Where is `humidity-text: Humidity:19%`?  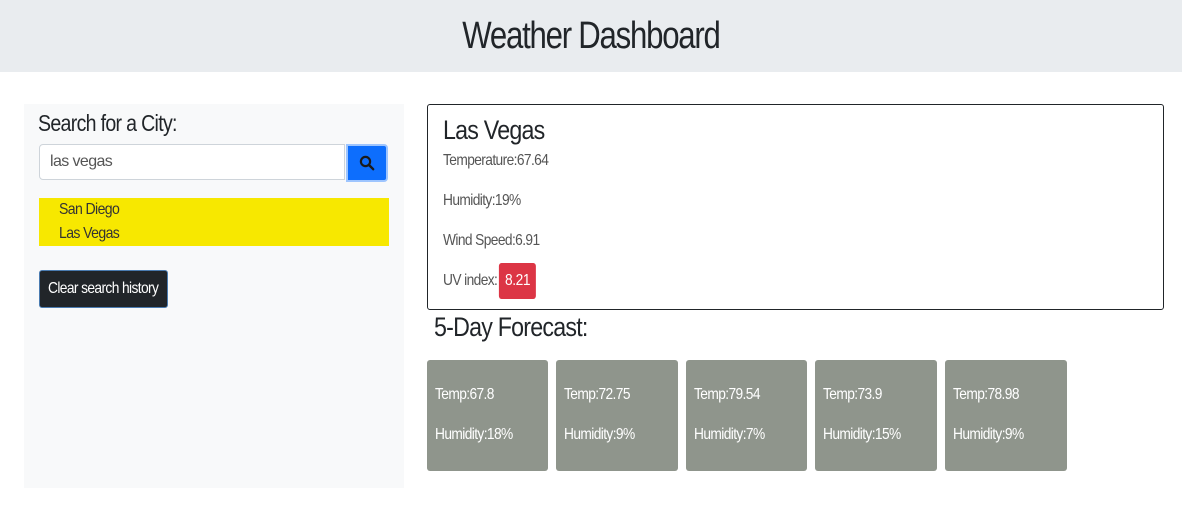
humidity-text: Humidity:19% is located at coordinates (482, 200).